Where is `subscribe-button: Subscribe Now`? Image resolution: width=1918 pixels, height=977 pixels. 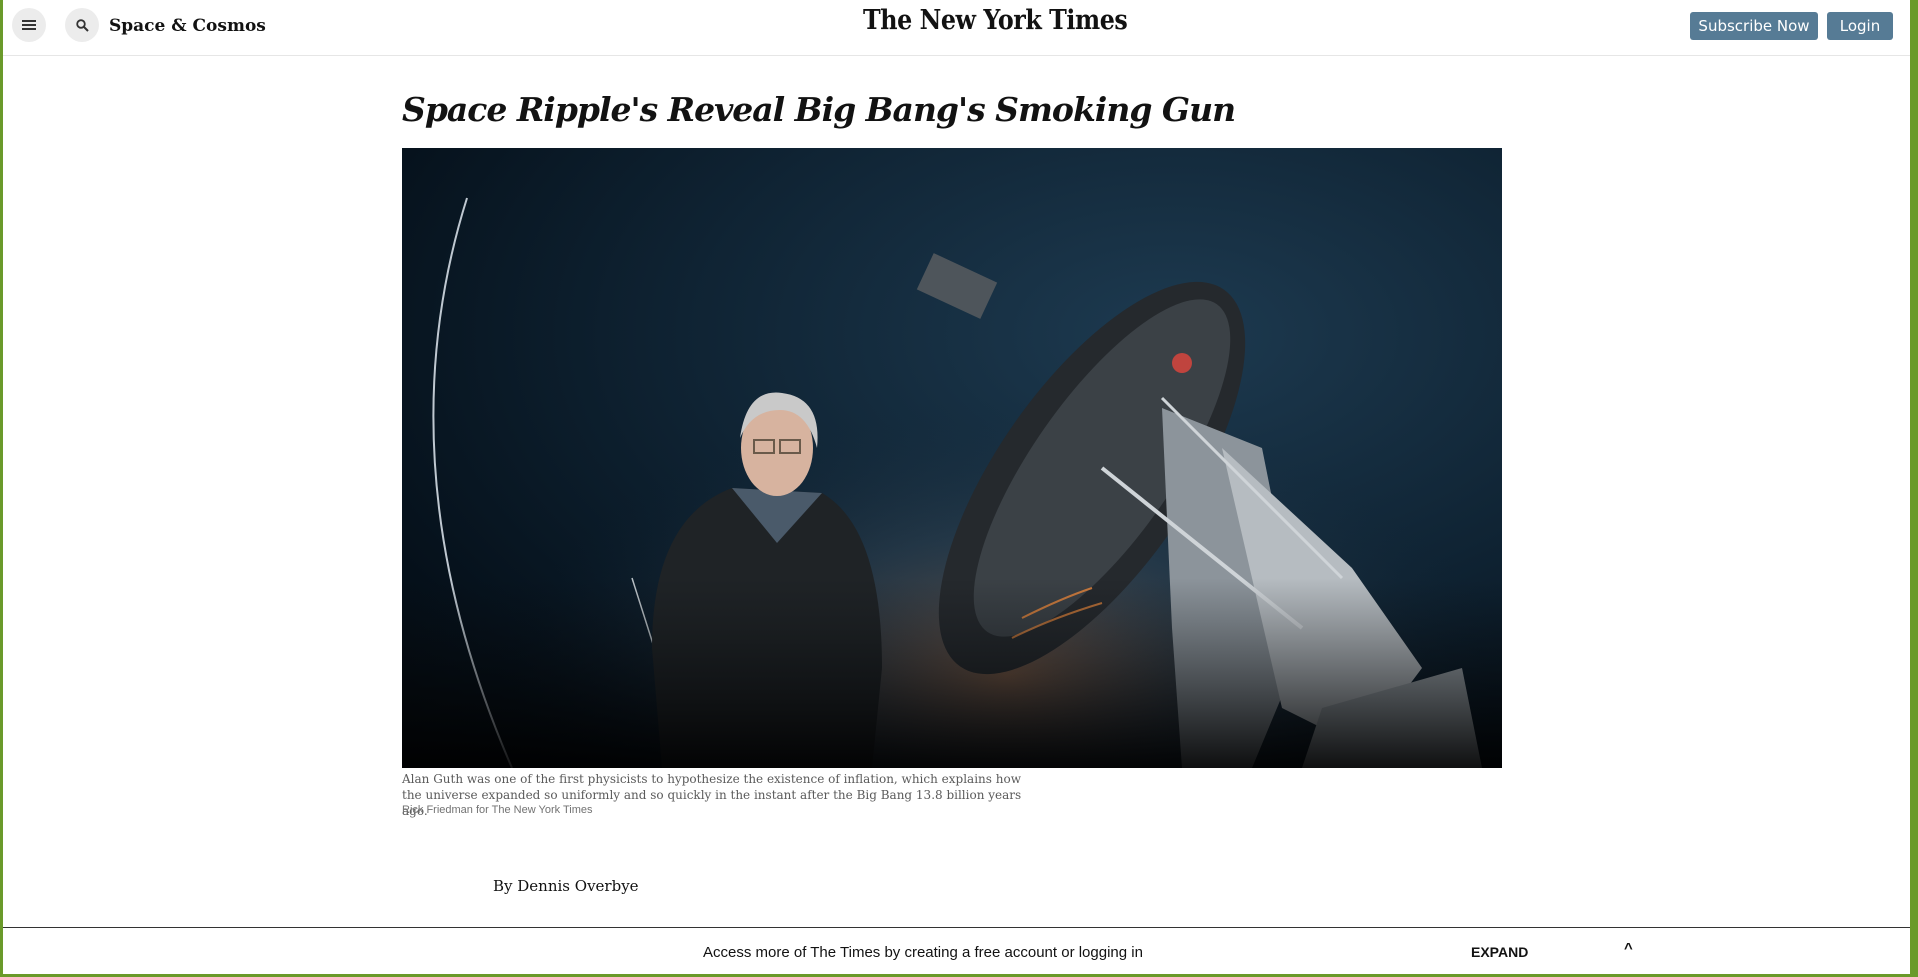 subscribe-button: Subscribe Now is located at coordinates (1754, 26).